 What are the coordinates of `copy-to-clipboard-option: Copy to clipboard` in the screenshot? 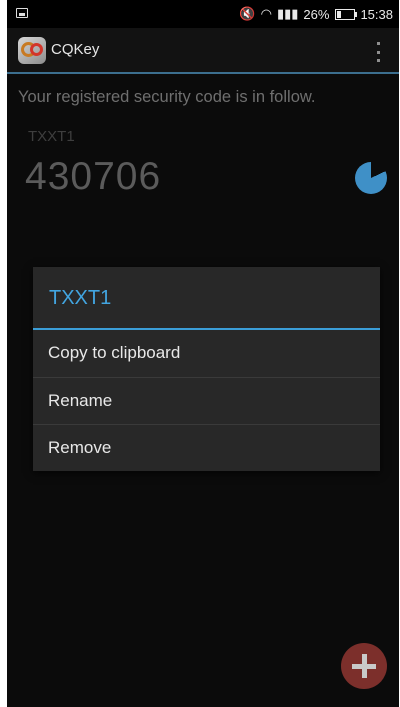 It's located at (206, 353).